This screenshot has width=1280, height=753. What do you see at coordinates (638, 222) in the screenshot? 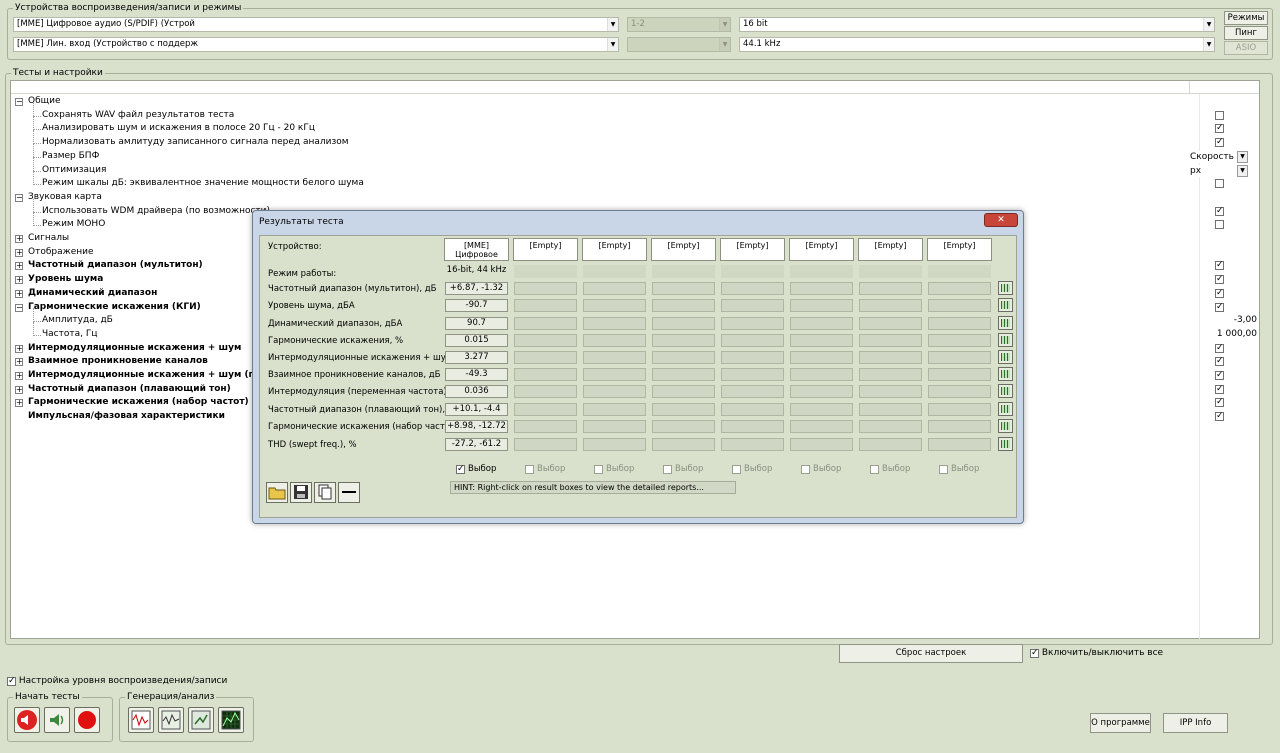
I see `dialog-titlebar: Результаты теста` at bounding box center [638, 222].